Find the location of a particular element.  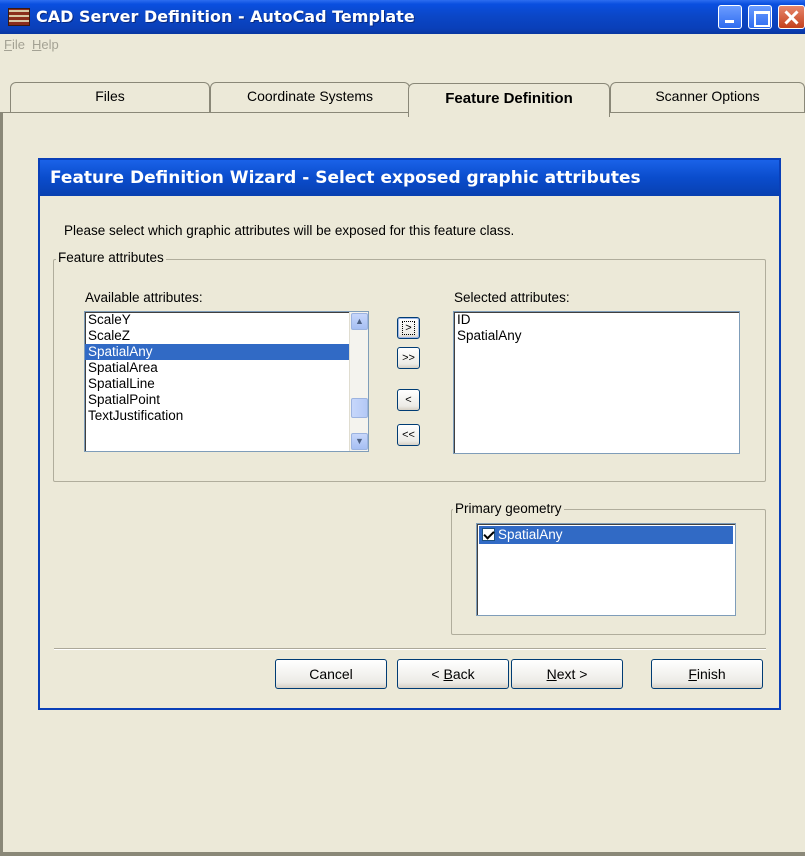

tab-files: Files is located at coordinates (110, 97).